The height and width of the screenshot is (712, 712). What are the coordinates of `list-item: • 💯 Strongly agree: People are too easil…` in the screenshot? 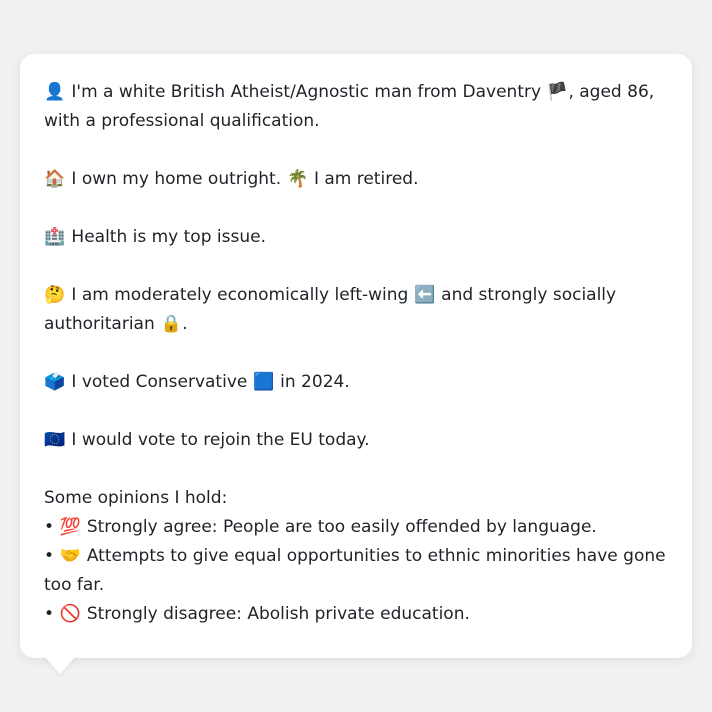 It's located at (356, 527).